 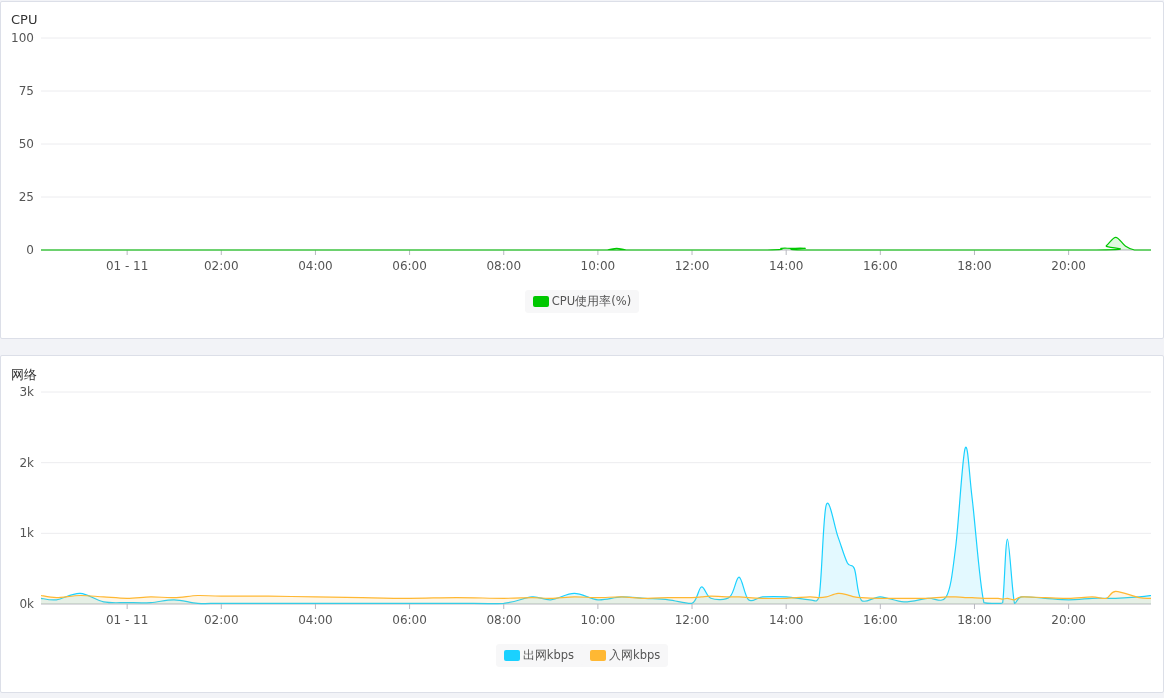 I want to click on legend-label: CPU使用率(%), so click(x=591, y=301).